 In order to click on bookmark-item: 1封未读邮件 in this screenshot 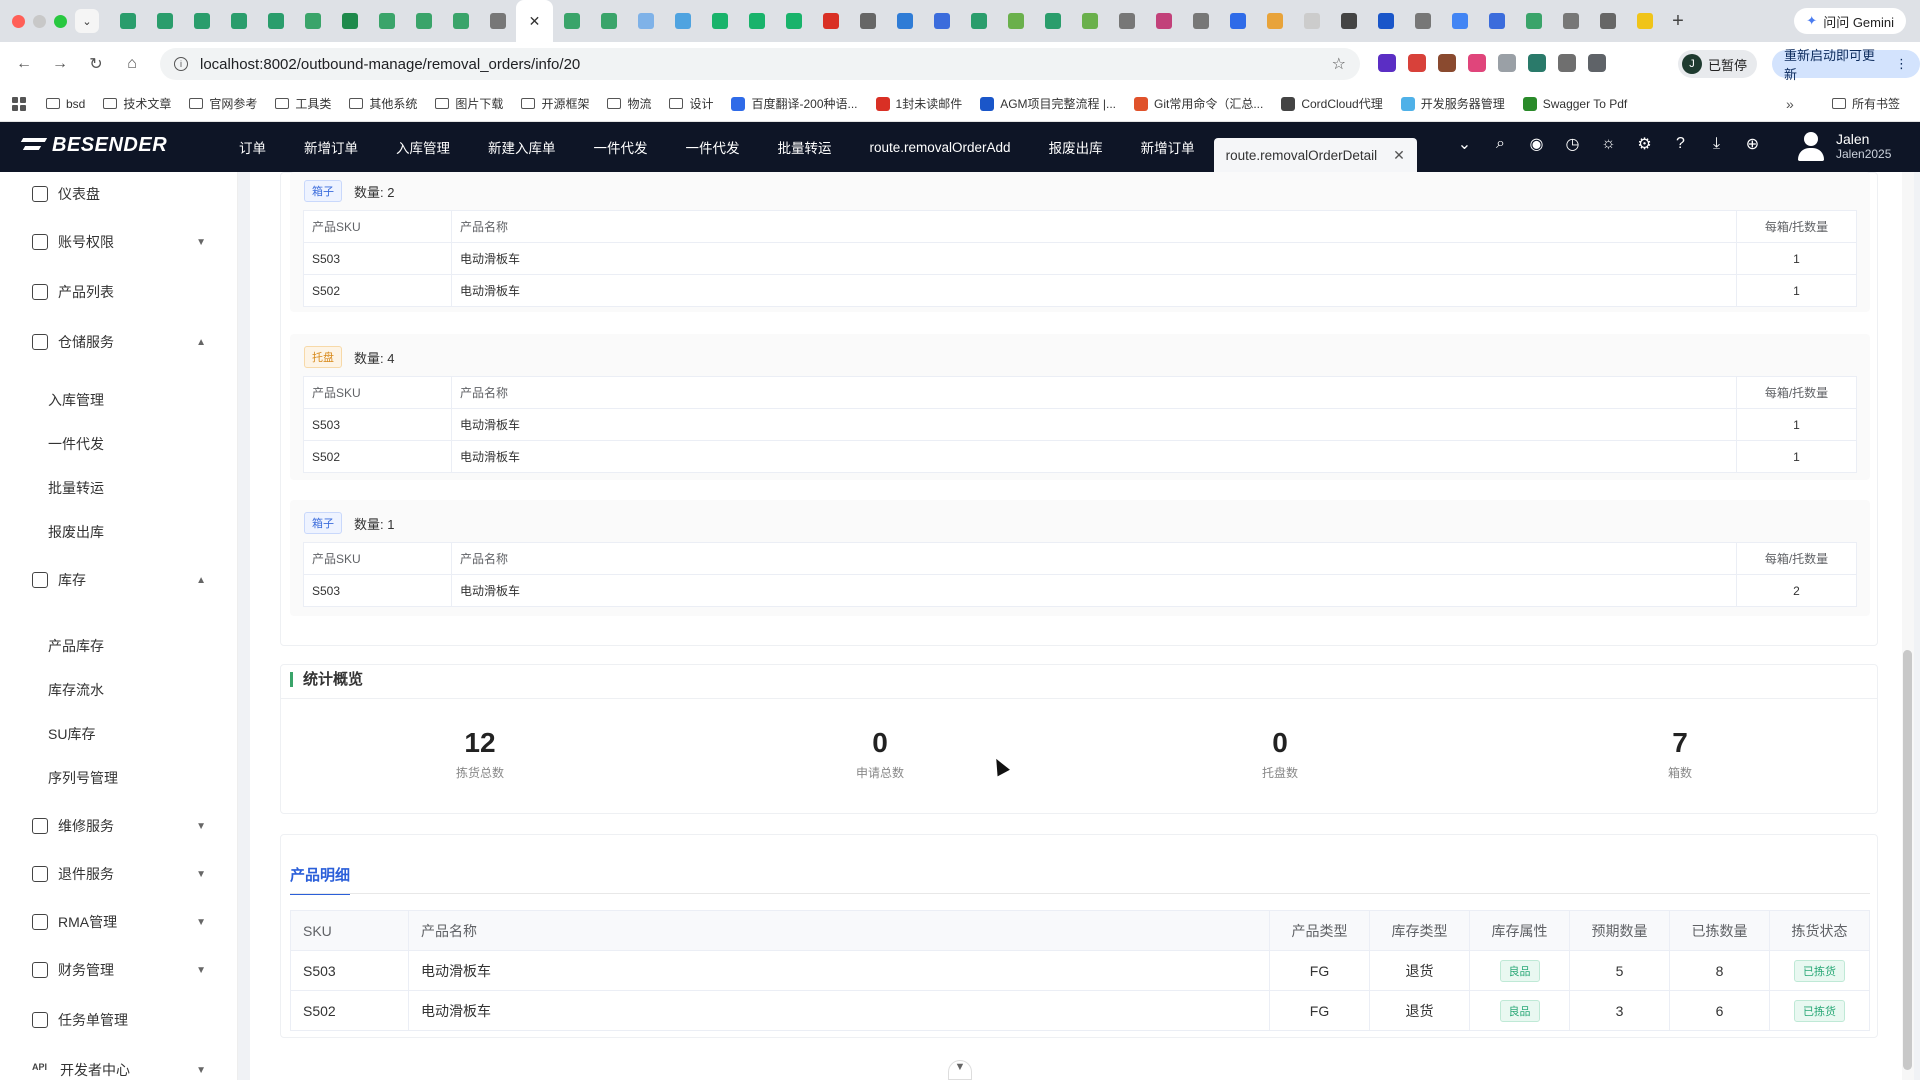, I will do `click(918, 103)`.